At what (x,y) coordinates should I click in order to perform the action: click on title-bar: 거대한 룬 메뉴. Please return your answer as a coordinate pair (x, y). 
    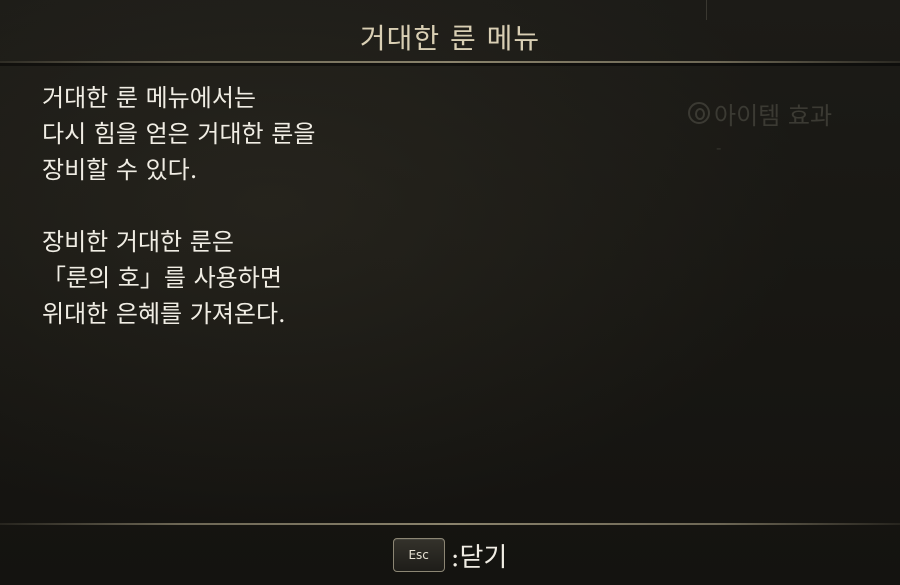
    Looking at the image, I should click on (450, 31).